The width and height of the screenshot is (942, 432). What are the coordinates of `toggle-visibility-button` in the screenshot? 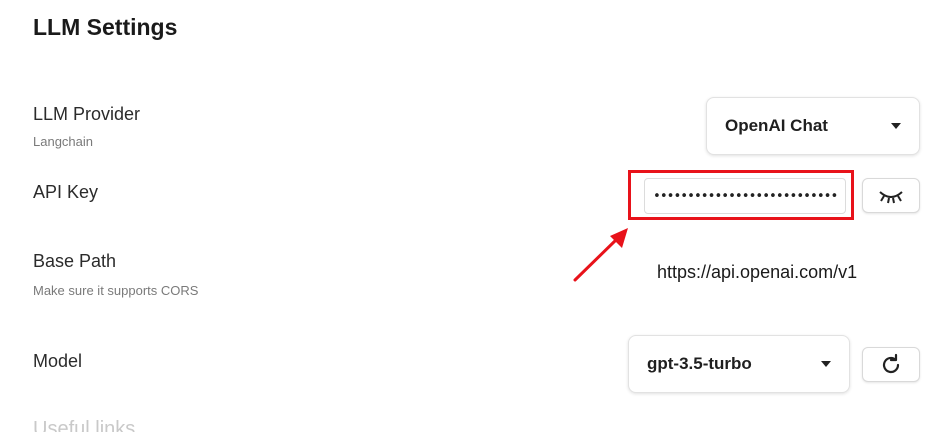 It's located at (891, 195).